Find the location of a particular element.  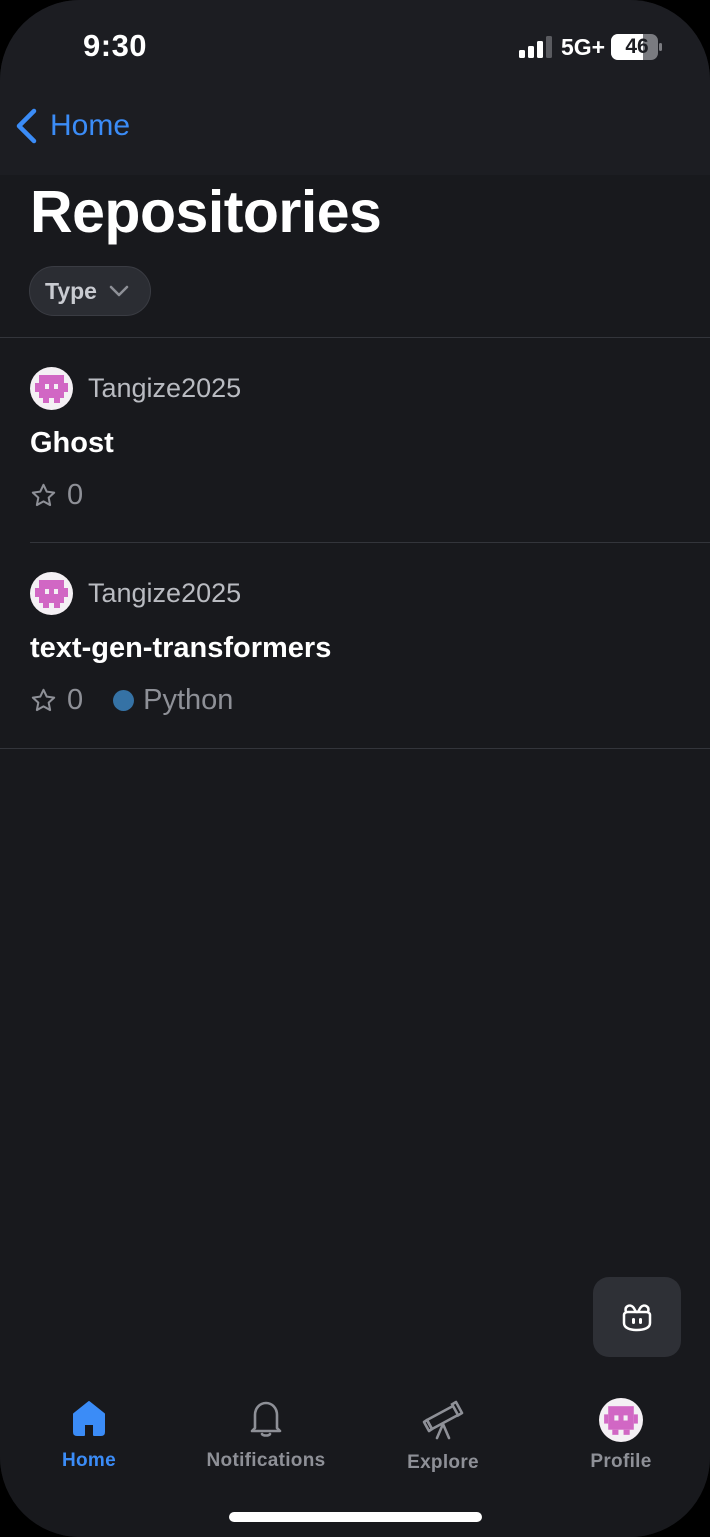

chevron-left-icon is located at coordinates (26, 126).